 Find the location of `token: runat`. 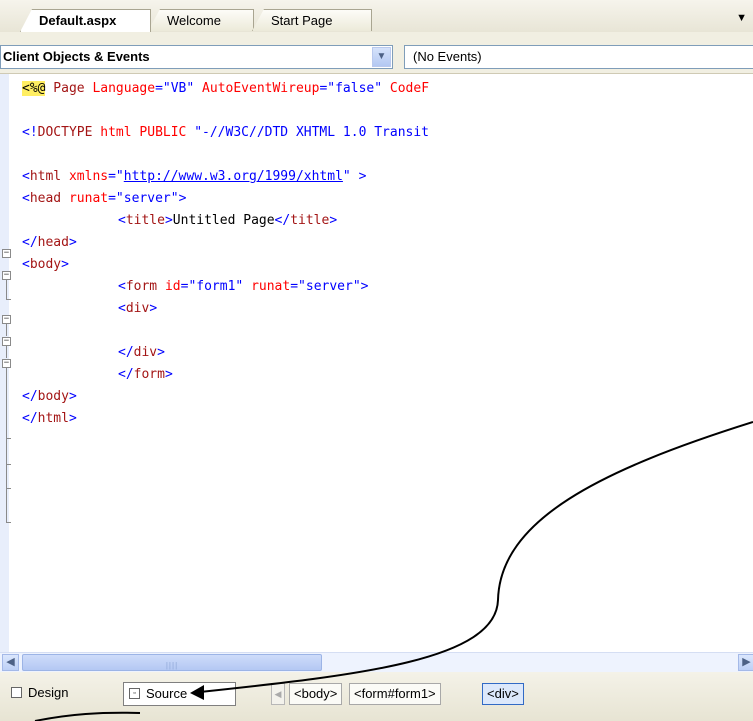

token: runat is located at coordinates (85, 198).